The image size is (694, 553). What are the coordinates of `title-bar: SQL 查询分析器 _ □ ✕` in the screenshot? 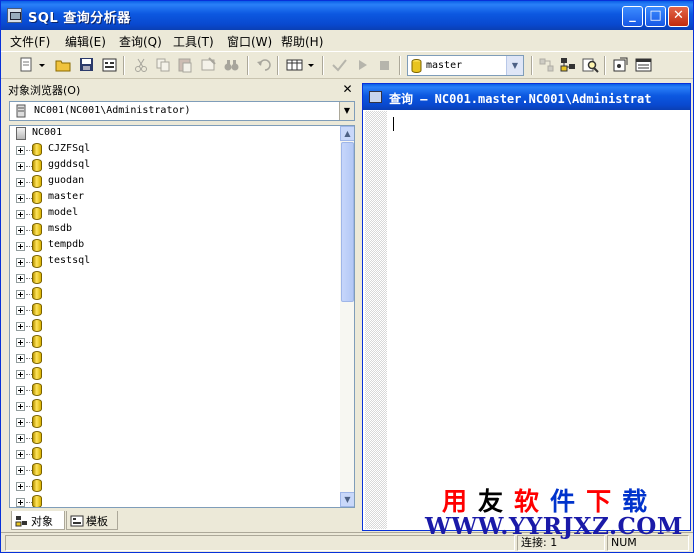 It's located at (347, 15).